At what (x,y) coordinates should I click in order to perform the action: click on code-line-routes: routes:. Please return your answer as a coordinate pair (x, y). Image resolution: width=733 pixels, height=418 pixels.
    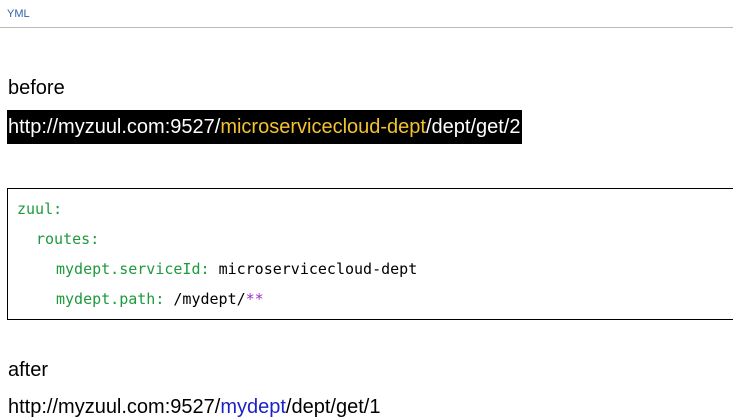
    Looking at the image, I should click on (67, 239).